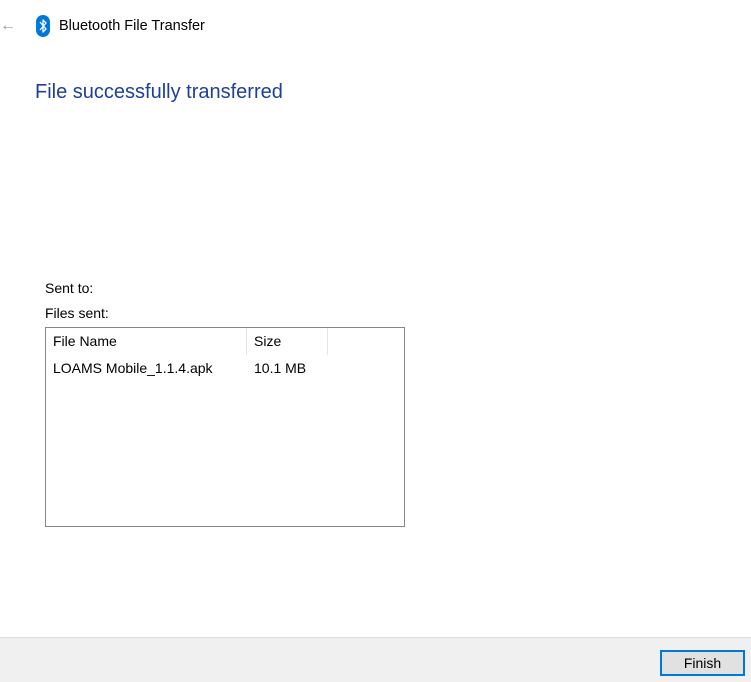 The image size is (751, 682). What do you see at coordinates (159, 92) in the screenshot?
I see `page-headline: File successfully transferred` at bounding box center [159, 92].